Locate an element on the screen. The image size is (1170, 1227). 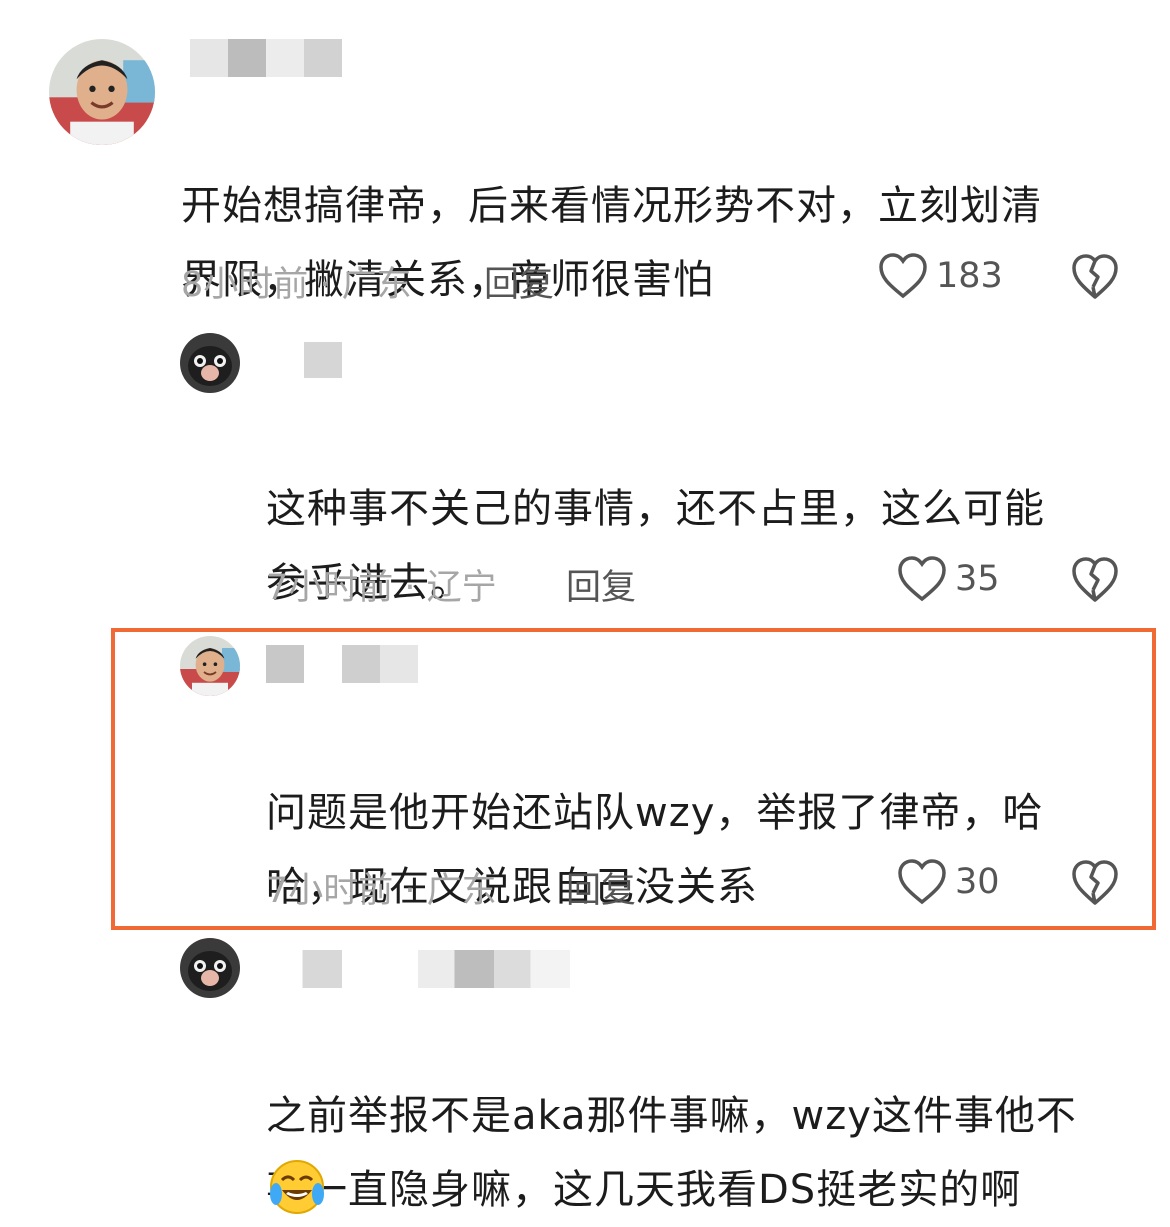
comment-text-line: 之前举报不是aka那件事嘛，wzy这件事他不 is located at coordinates (671, 1116).